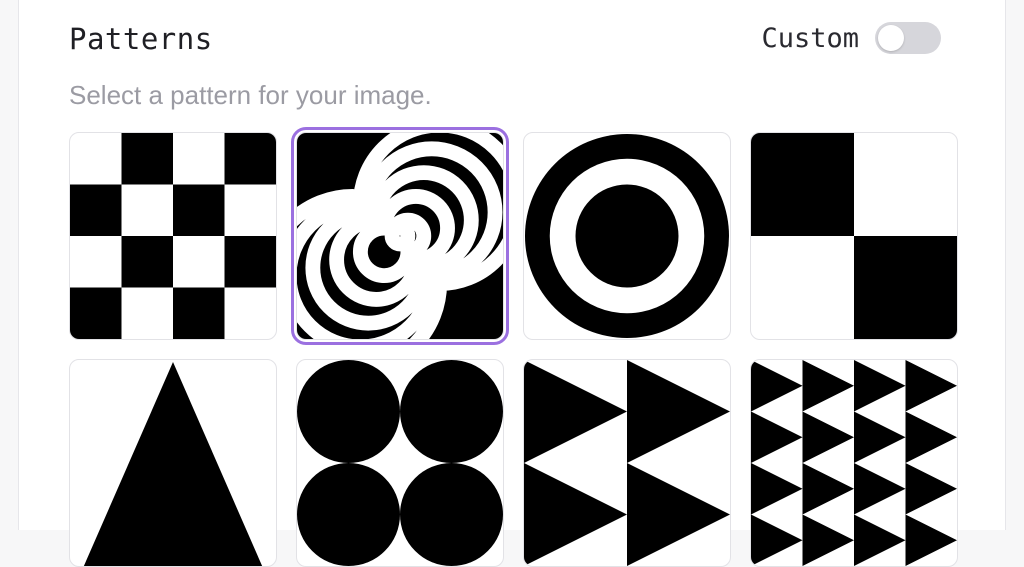  I want to click on quadrants-pattern, so click(854, 236).